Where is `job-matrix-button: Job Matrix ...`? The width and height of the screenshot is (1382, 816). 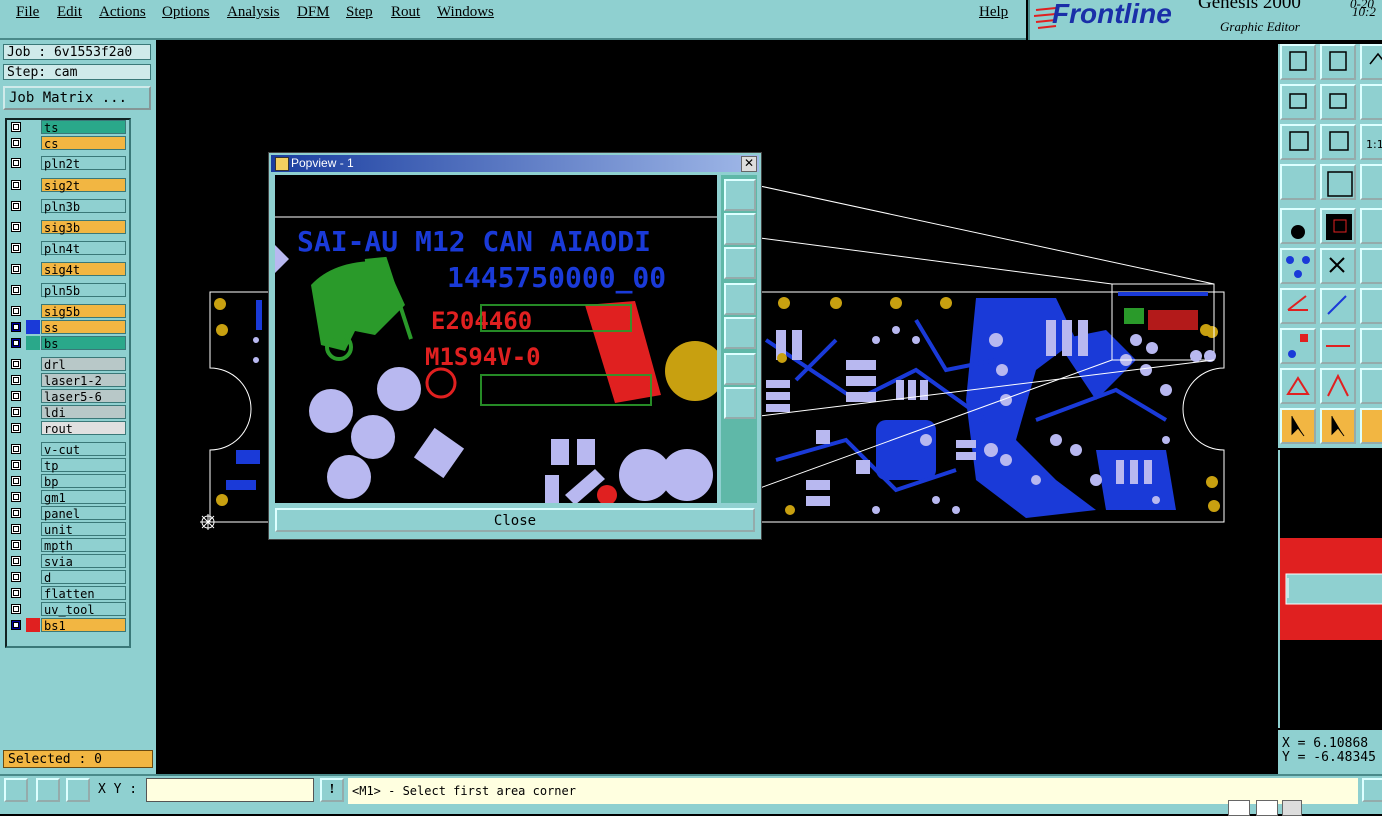
job-matrix-button: Job Matrix ... is located at coordinates (77, 98).